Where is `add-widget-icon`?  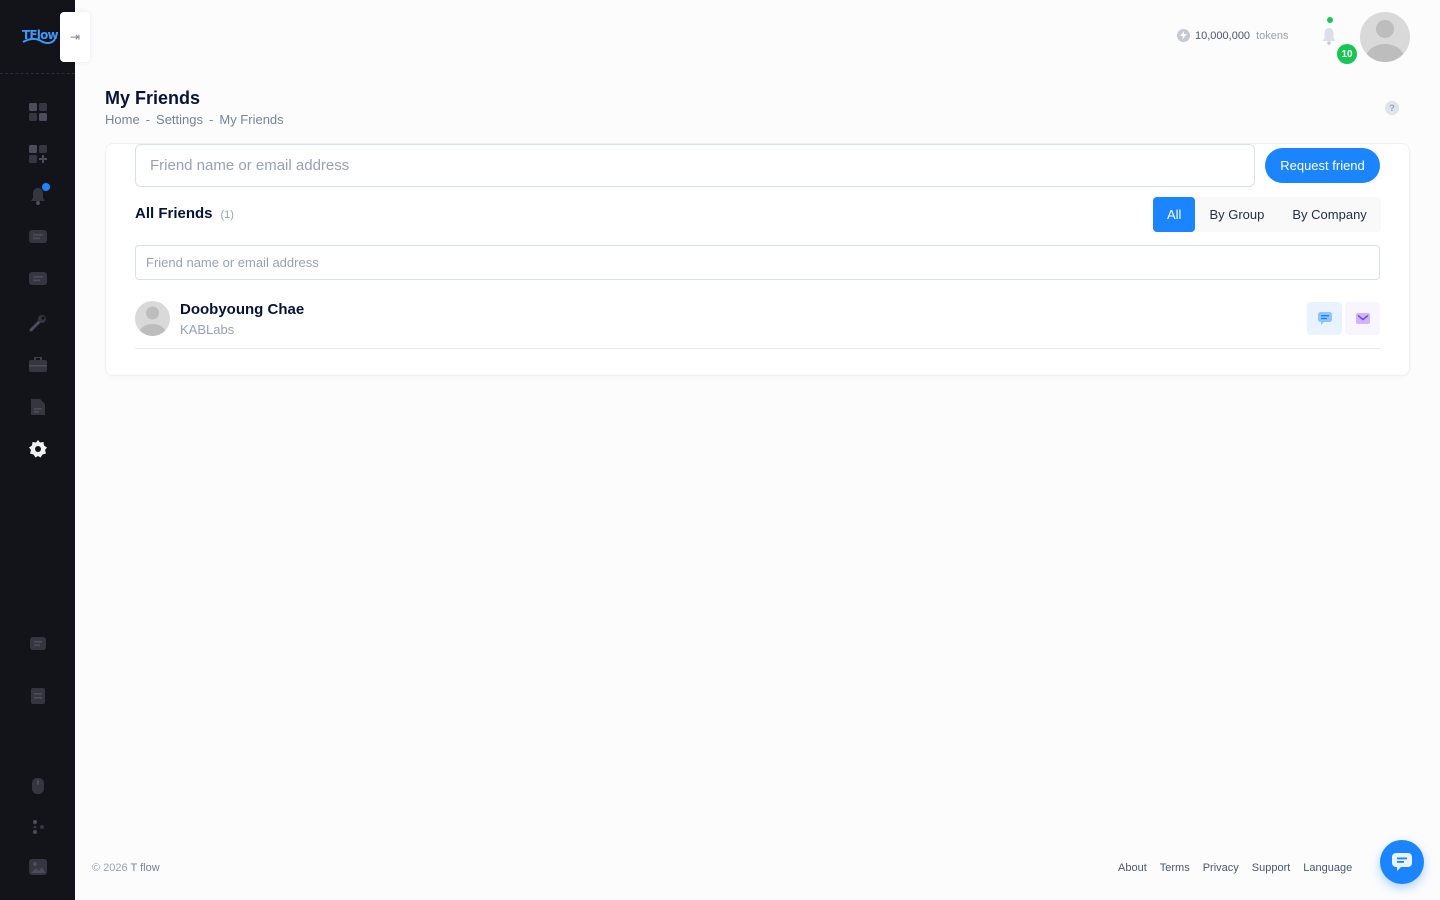
add-widget-icon is located at coordinates (38, 154).